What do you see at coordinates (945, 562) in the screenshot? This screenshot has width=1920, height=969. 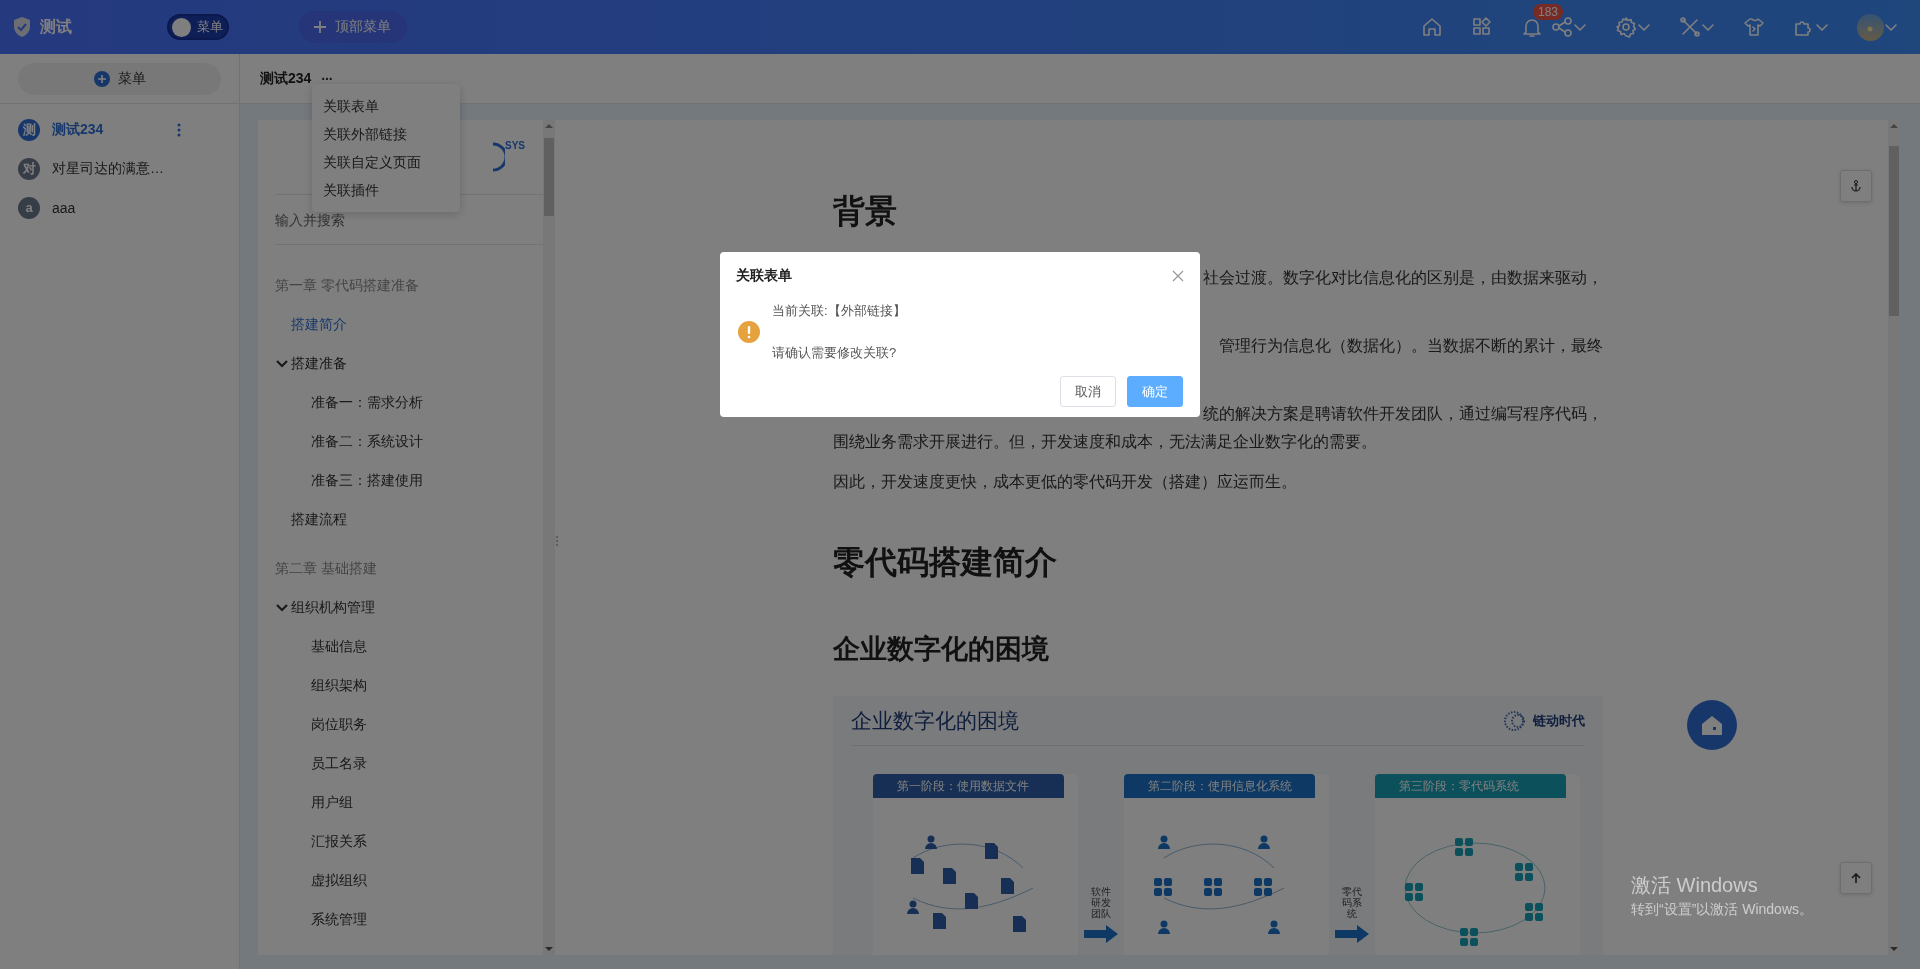 I see `section-heading: 零代码搭建简介` at bounding box center [945, 562].